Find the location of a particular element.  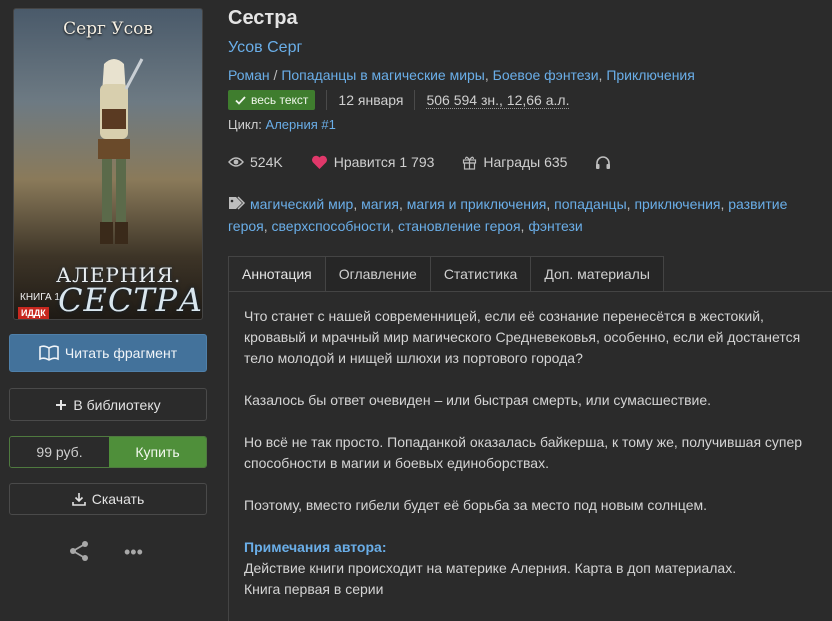

add-to-library-label: В библиотеку is located at coordinates (117, 404).